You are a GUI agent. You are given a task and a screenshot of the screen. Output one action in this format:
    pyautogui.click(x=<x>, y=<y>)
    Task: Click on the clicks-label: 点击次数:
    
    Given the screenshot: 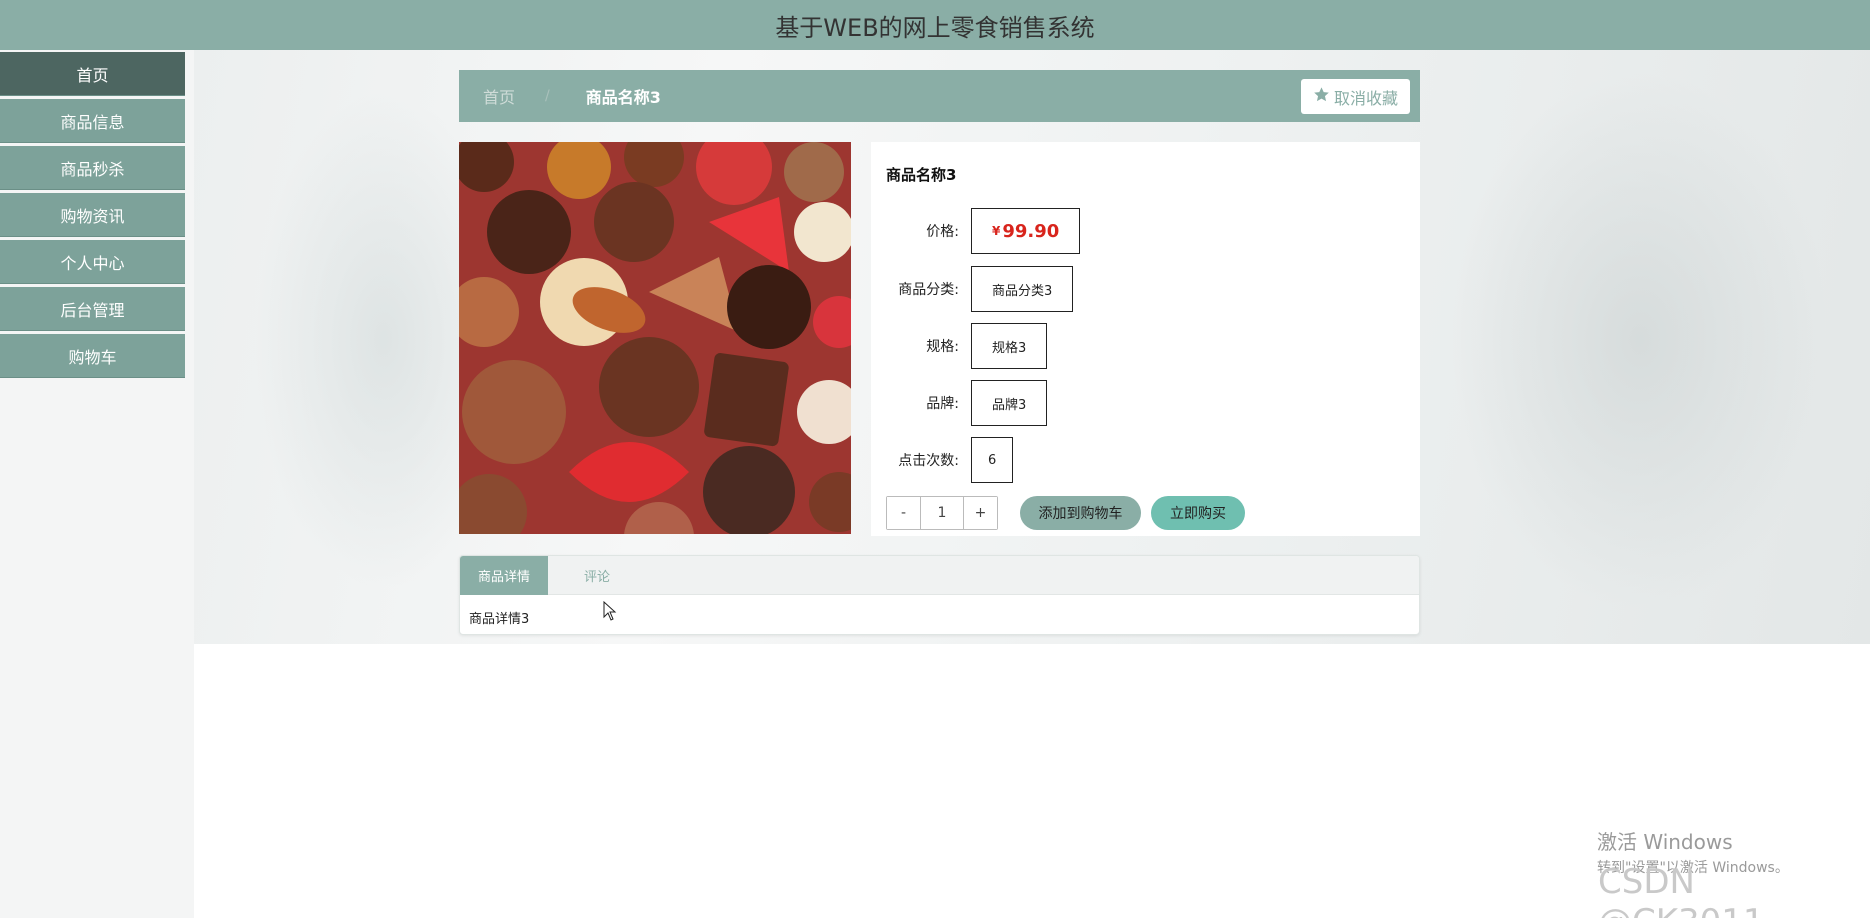 What is the action you would take?
    pyautogui.click(x=928, y=461)
    